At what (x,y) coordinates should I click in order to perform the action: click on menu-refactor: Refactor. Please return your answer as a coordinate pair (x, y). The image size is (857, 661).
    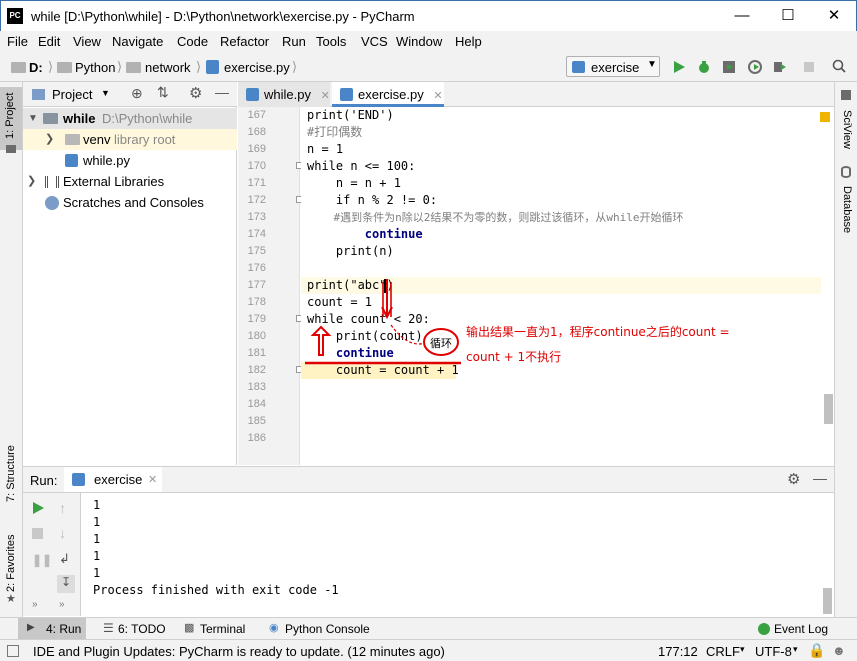
    Looking at the image, I should click on (244, 41).